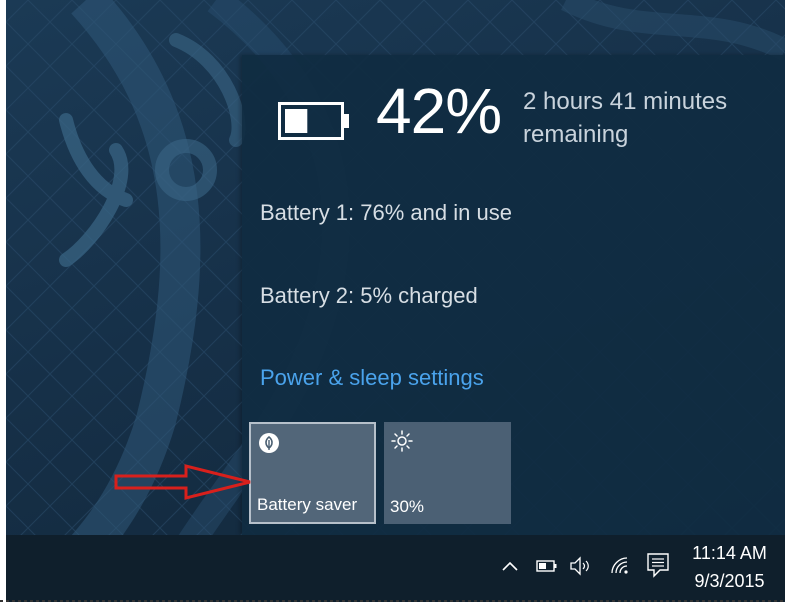 This screenshot has width=785, height=602. Describe the element at coordinates (296, 121) in the screenshot. I see `battery-level-fill` at that location.